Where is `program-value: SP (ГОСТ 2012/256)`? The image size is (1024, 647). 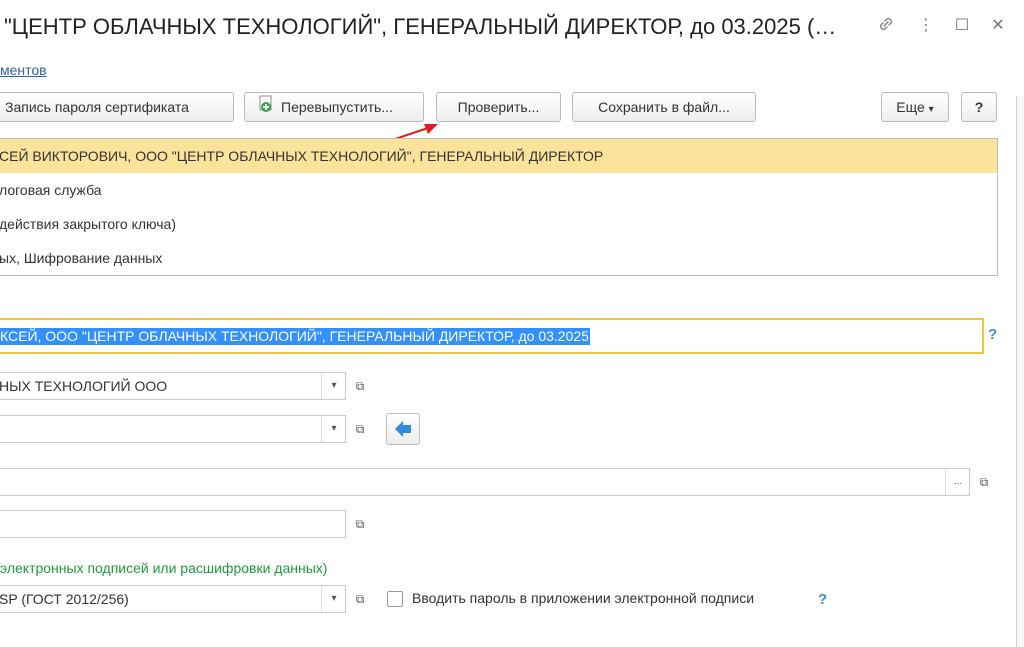
program-value: SP (ГОСТ 2012/256) is located at coordinates (64, 599).